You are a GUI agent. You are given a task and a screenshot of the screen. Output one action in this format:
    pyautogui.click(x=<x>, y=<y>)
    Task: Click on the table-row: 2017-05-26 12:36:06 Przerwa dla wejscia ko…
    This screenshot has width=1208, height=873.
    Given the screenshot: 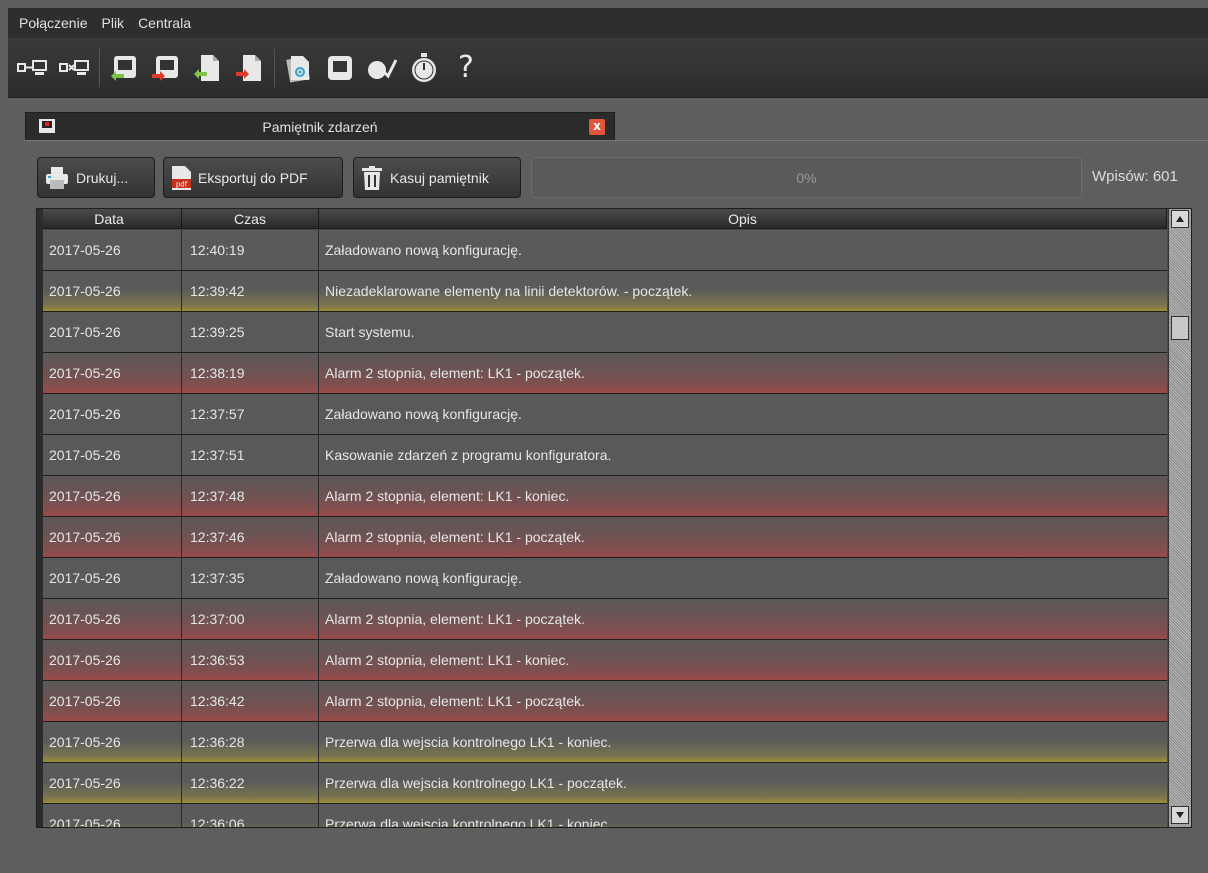 What is the action you would take?
    pyautogui.click(x=602, y=816)
    